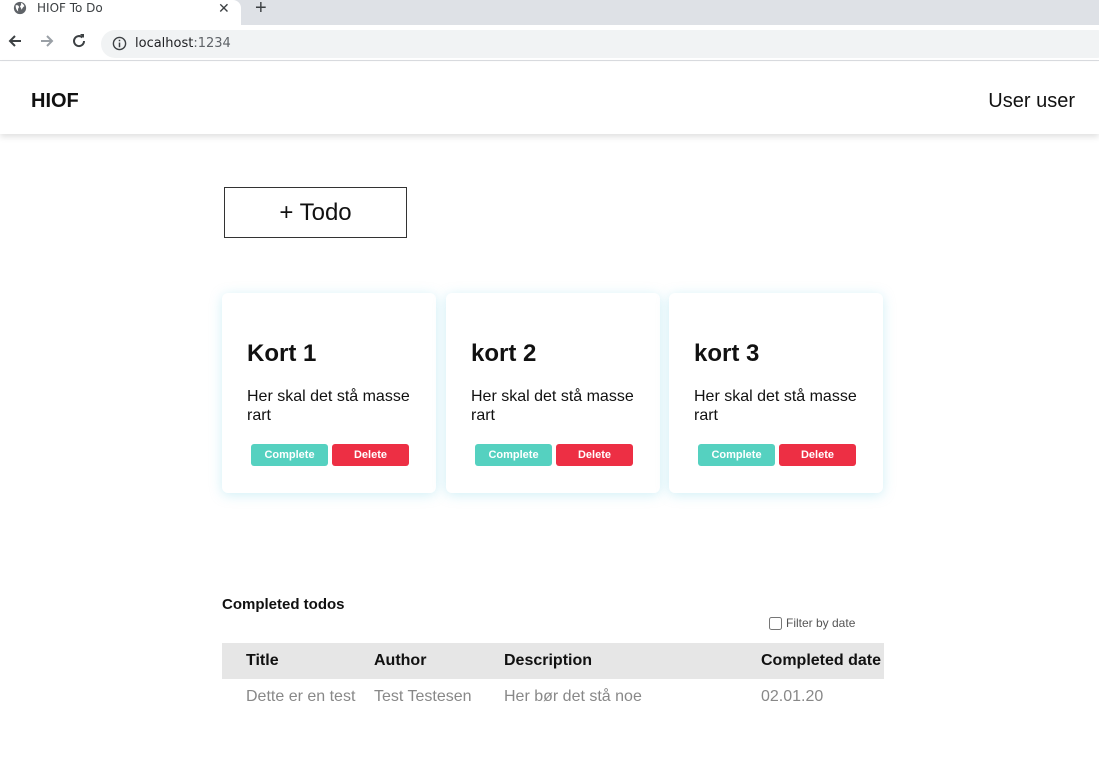 This screenshot has height=777, width=1099. Describe the element at coordinates (301, 696) in the screenshot. I see `cell-title: Dette er en test` at that location.